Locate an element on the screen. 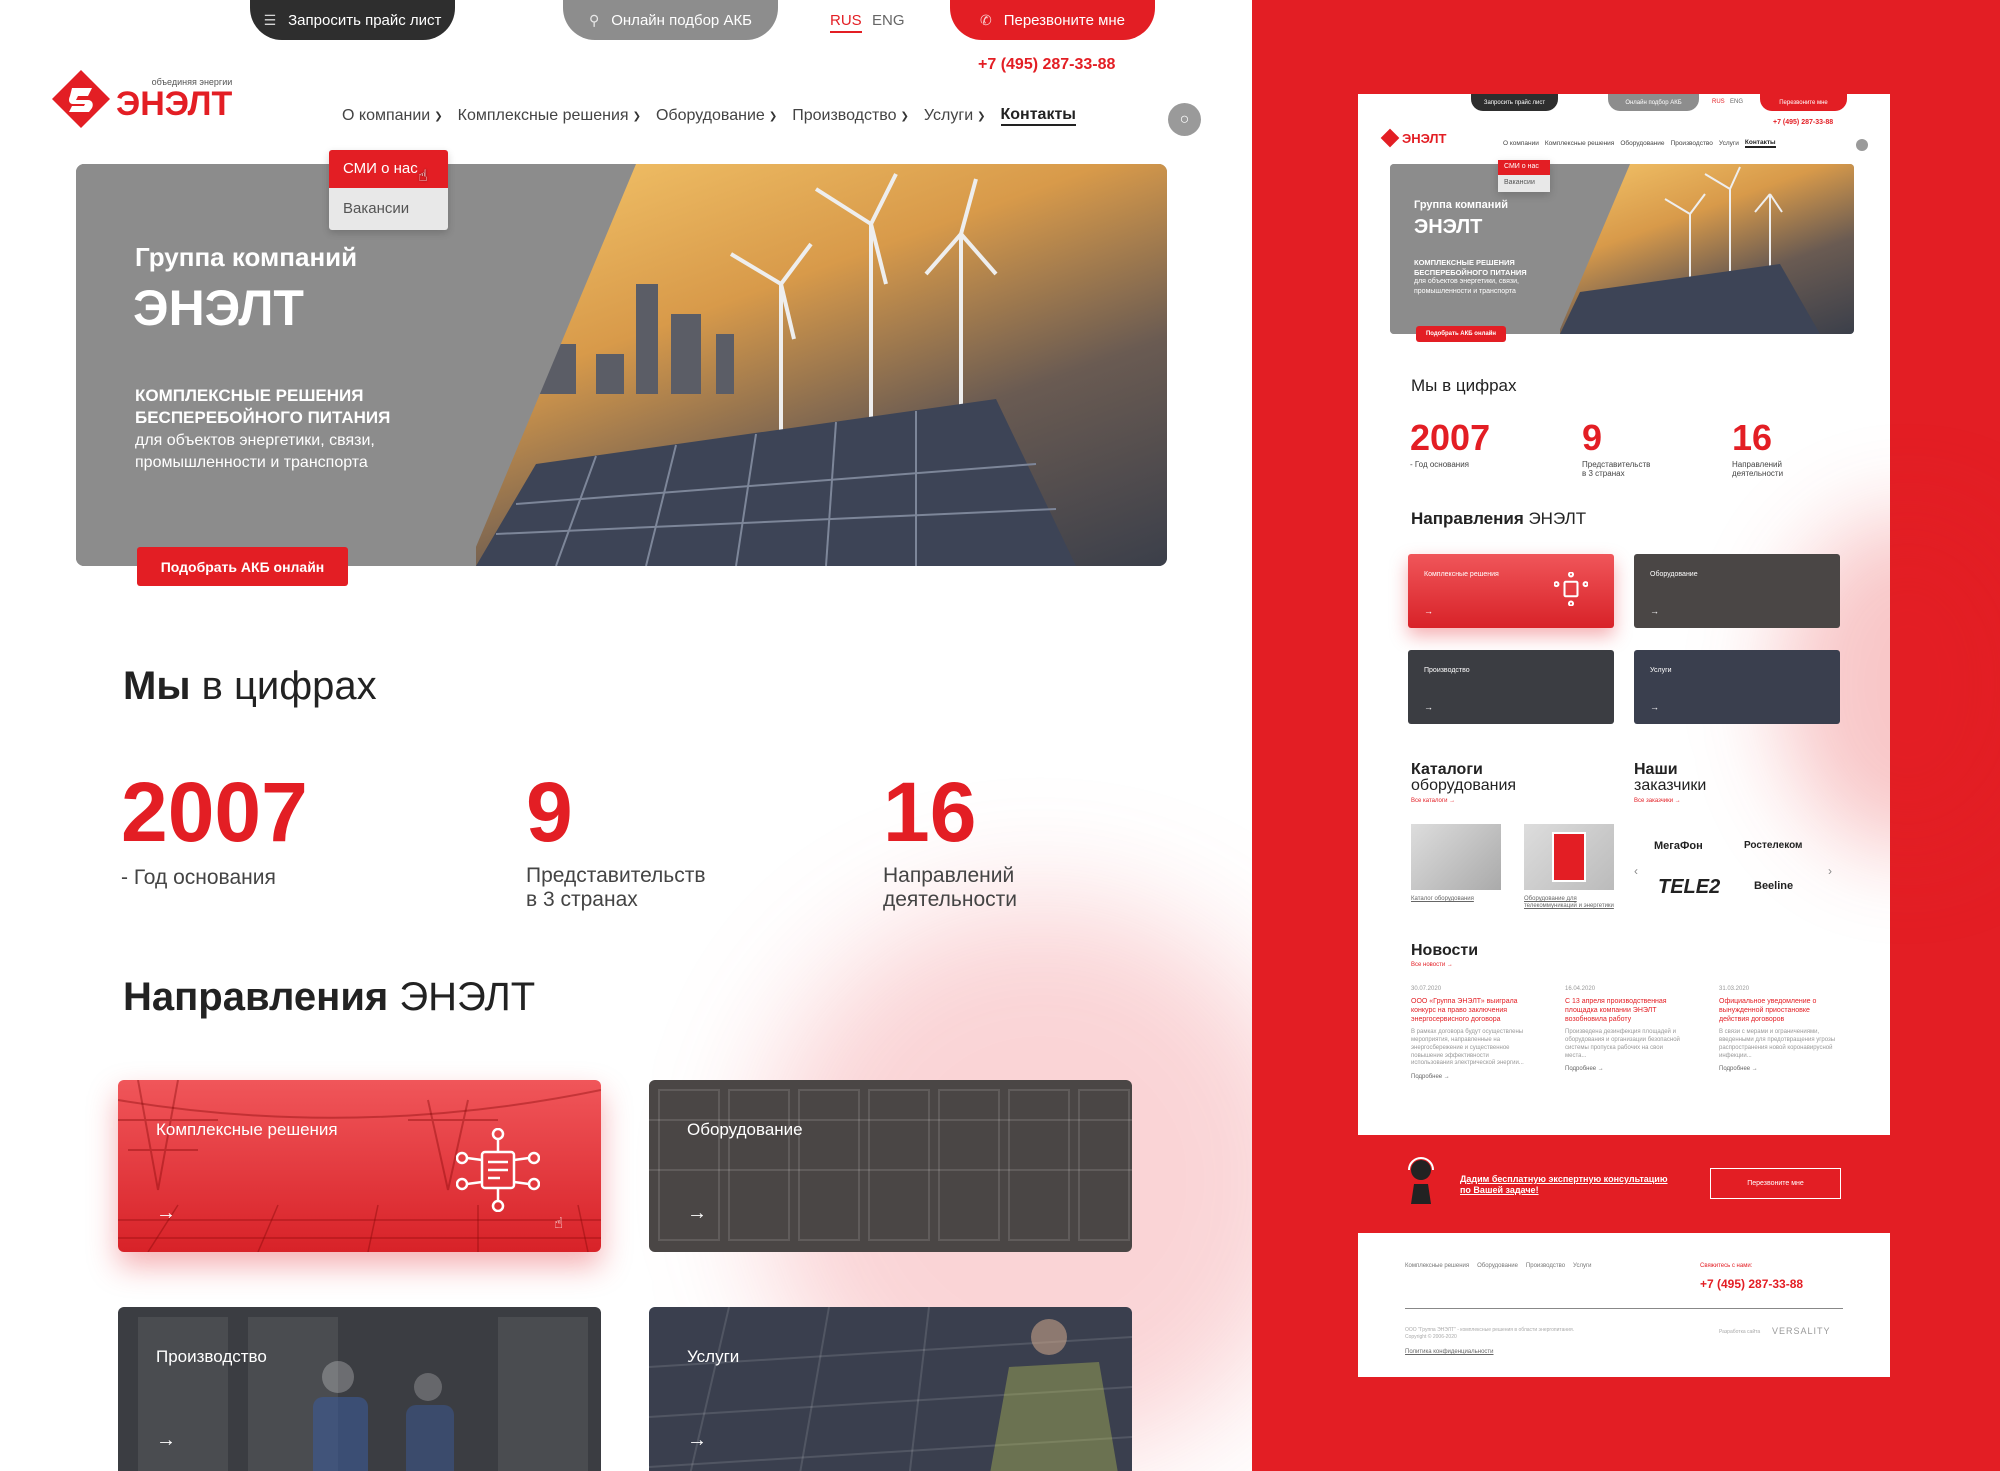 The image size is (2000, 1471). footer-dev-label: Разработка сайта is located at coordinates (1740, 1332).